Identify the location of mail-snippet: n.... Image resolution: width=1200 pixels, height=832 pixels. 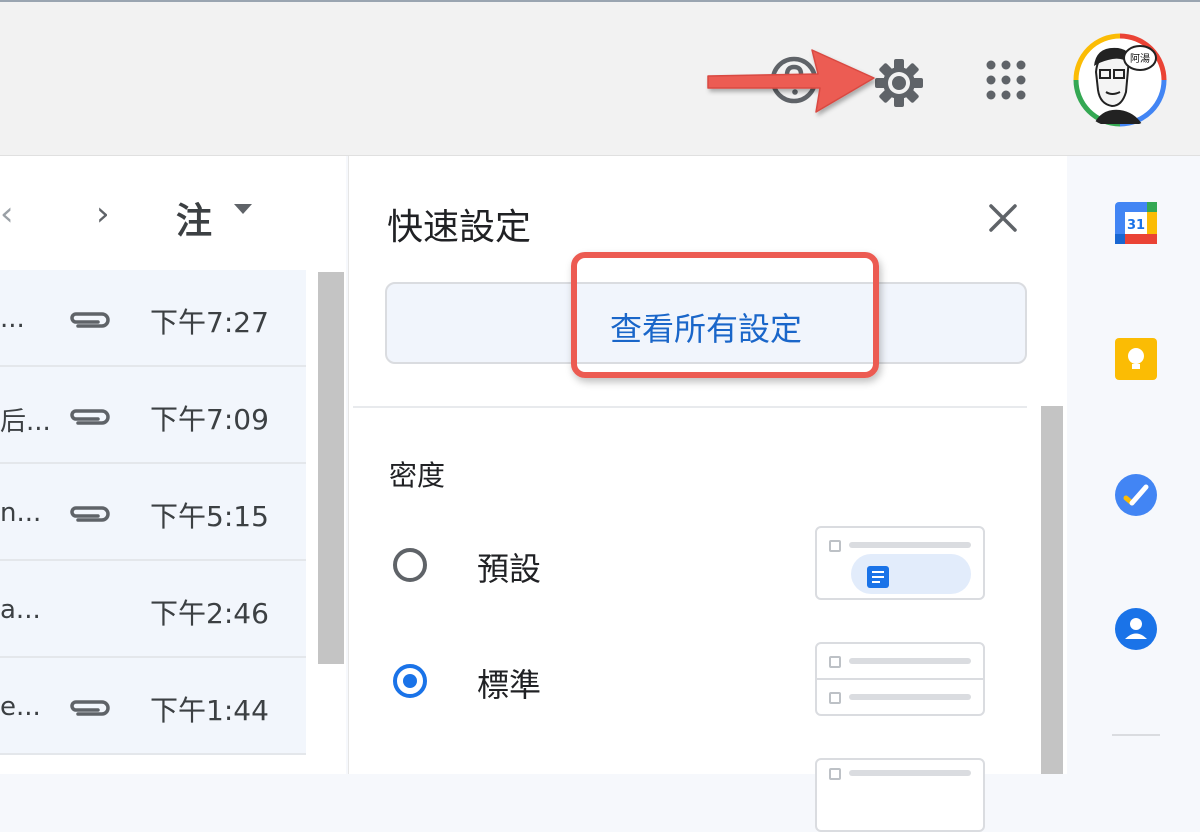
(21, 513).